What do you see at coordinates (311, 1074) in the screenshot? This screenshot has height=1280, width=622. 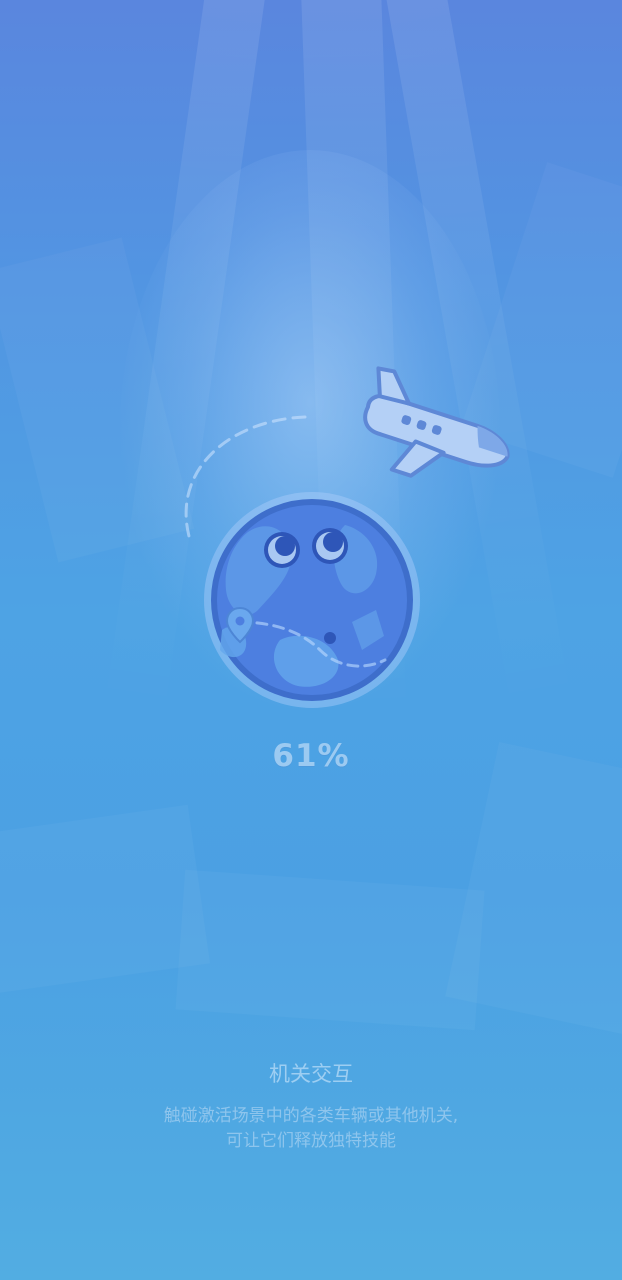 I see `tip-title: 机关交互` at bounding box center [311, 1074].